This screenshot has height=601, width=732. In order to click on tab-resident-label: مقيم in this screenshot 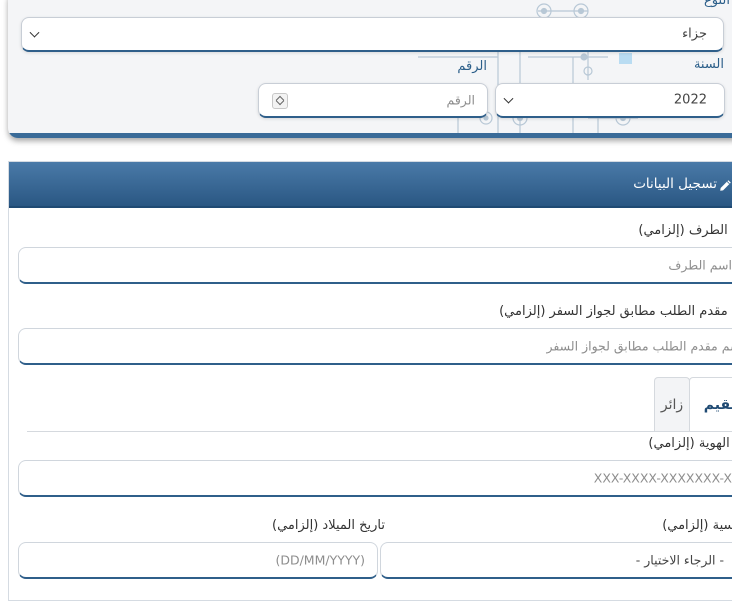, I will do `click(717, 404)`.